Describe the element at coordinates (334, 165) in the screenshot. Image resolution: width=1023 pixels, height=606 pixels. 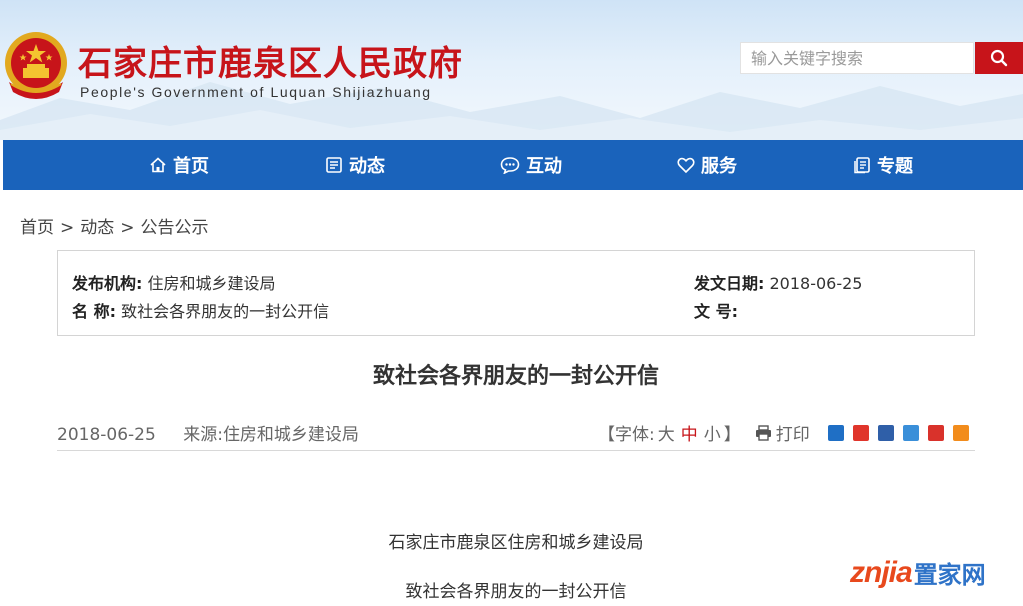
I see `news-icon` at that location.